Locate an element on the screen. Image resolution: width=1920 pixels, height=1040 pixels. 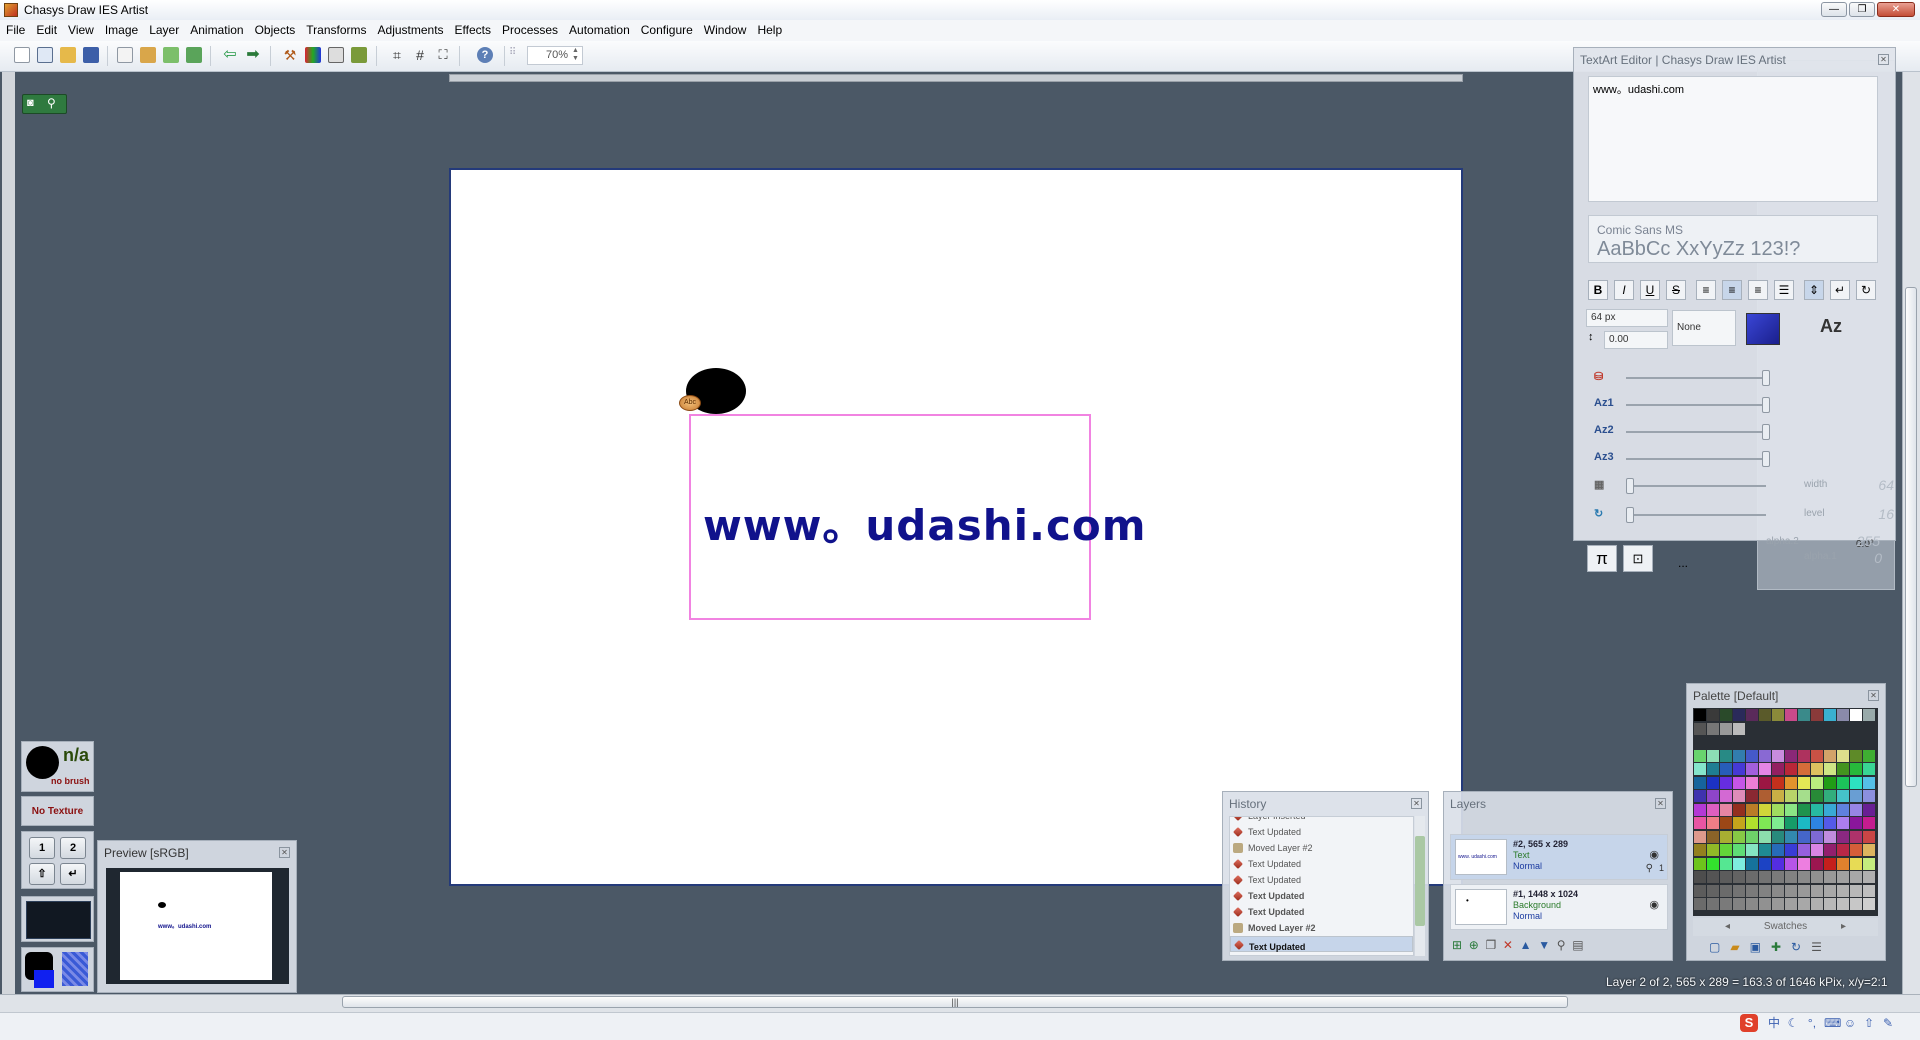
underline-button: U is located at coordinates (1650, 290).